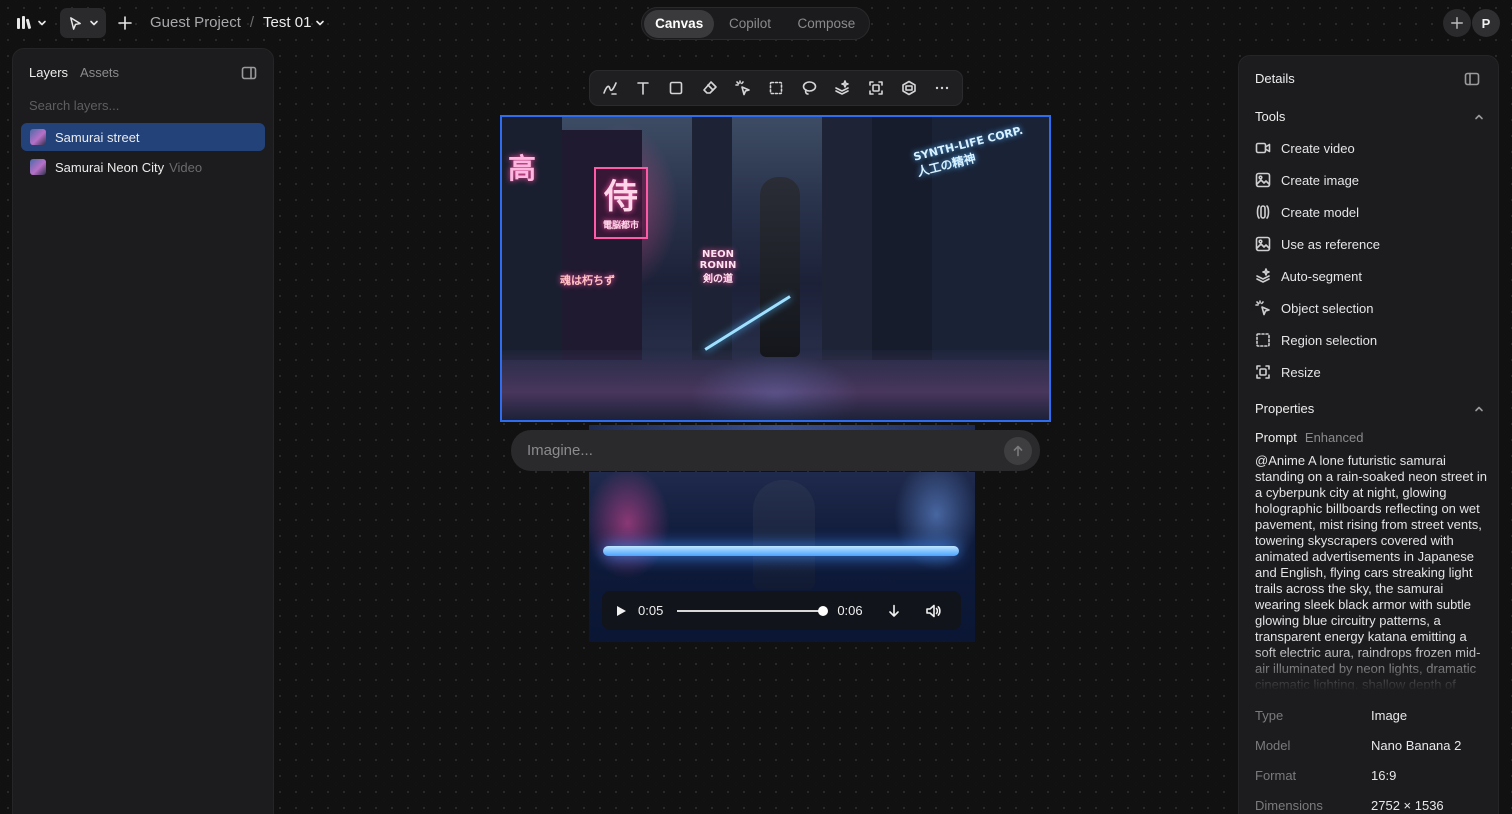  What do you see at coordinates (1457, 23) in the screenshot?
I see `share-add-button` at bounding box center [1457, 23].